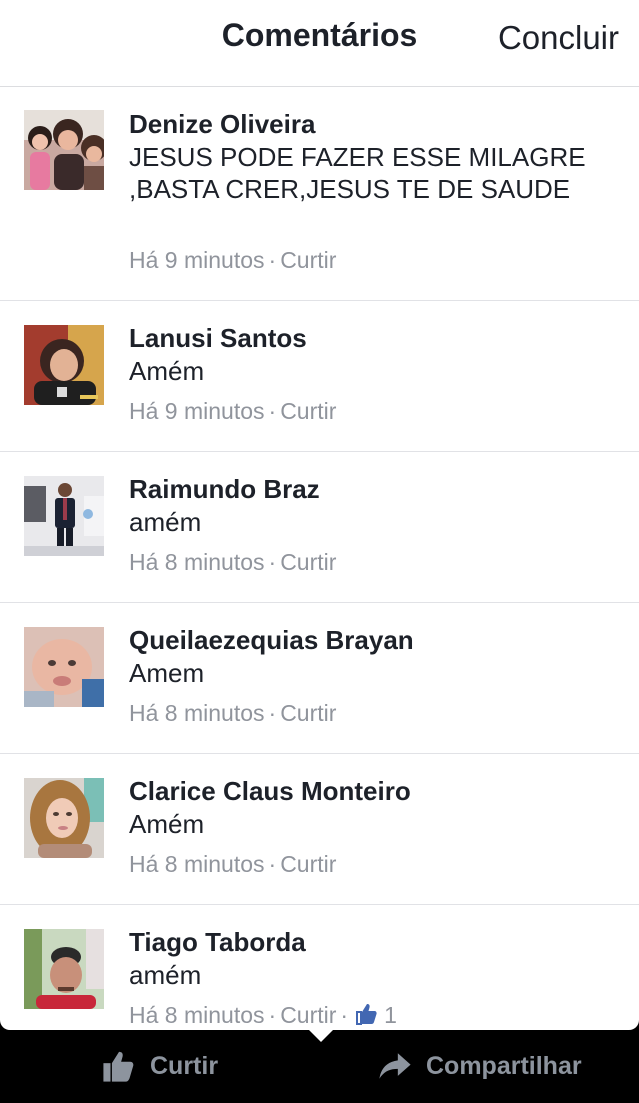 This screenshot has width=639, height=1103. What do you see at coordinates (321, 1035) in the screenshot?
I see `sheet-pointer` at bounding box center [321, 1035].